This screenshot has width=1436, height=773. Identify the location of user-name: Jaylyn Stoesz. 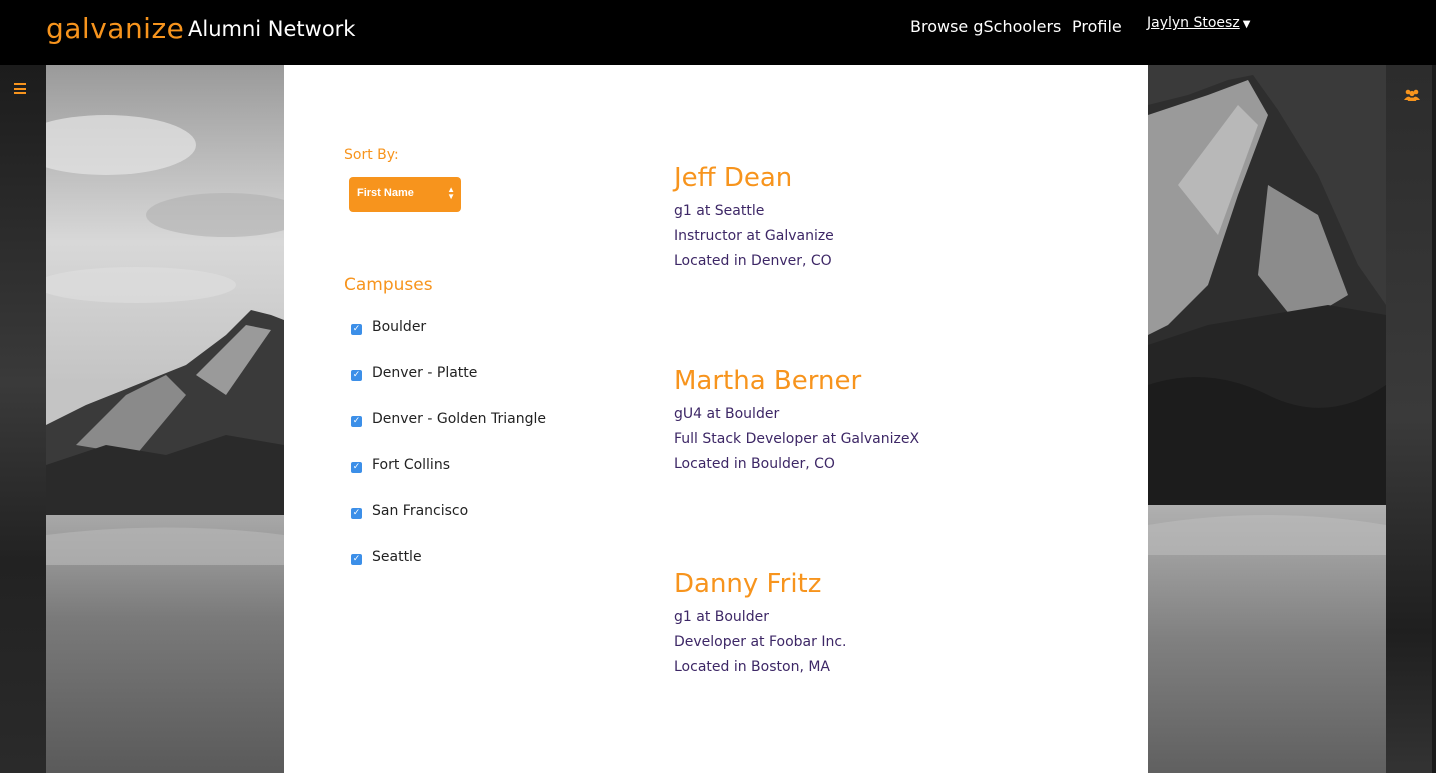
(1193, 23).